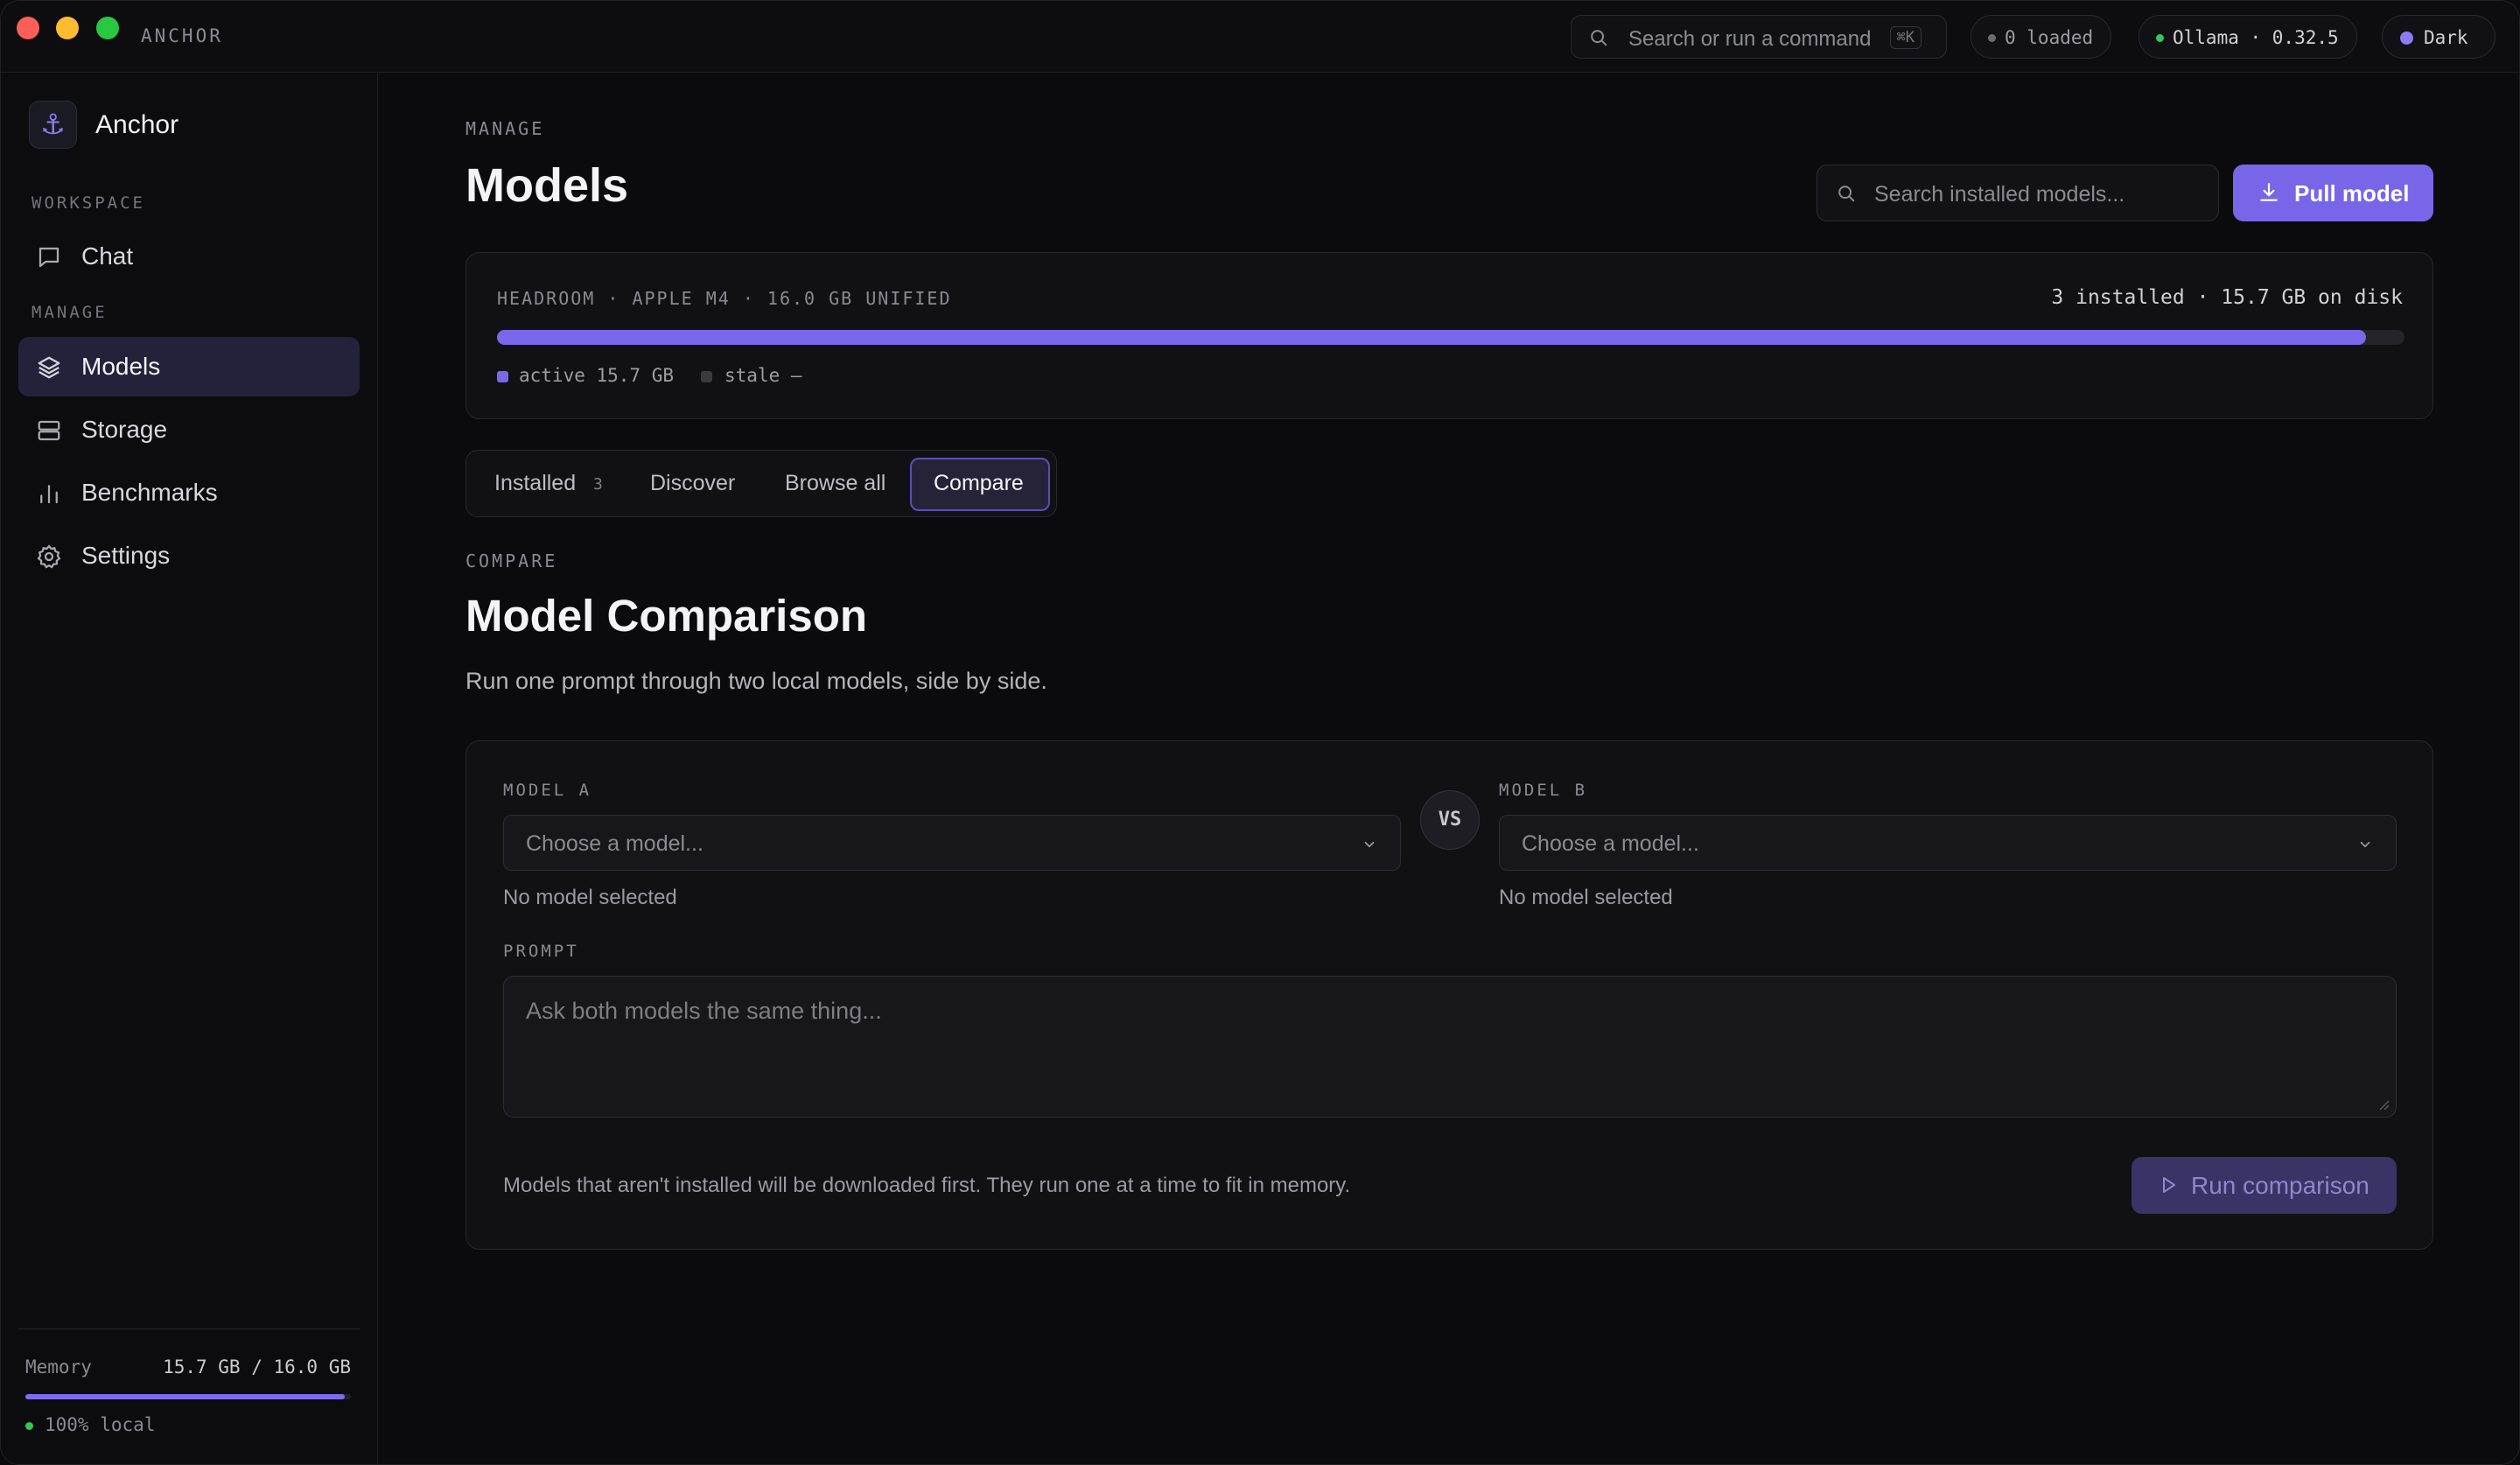 The height and width of the screenshot is (1465, 2520). Describe the element at coordinates (1905, 37) in the screenshot. I see `command-shortcut: ⌘K` at that location.